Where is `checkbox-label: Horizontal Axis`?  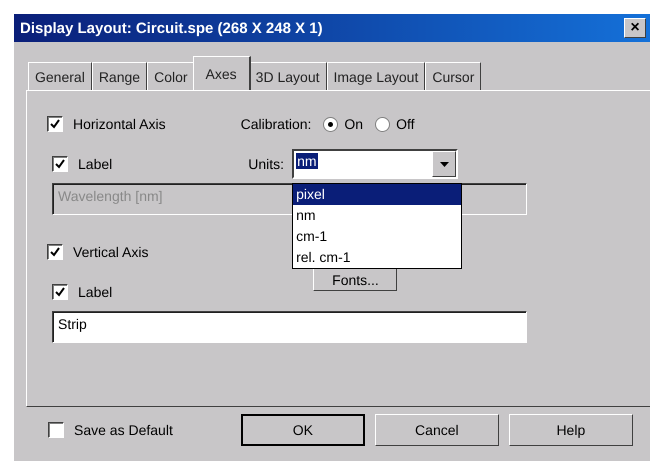 checkbox-label: Horizontal Axis is located at coordinates (119, 124).